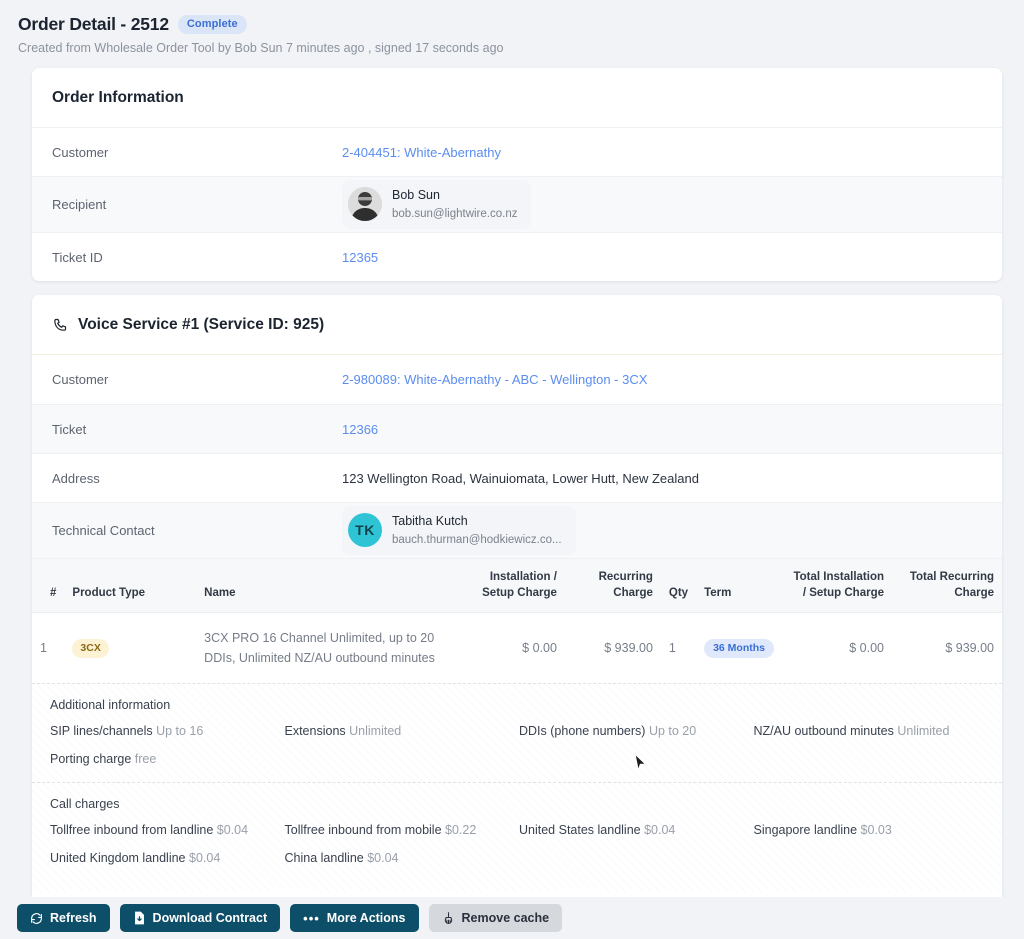 The height and width of the screenshot is (939, 1024). Describe the element at coordinates (324, 857) in the screenshot. I see `kv-key: China landline` at that location.